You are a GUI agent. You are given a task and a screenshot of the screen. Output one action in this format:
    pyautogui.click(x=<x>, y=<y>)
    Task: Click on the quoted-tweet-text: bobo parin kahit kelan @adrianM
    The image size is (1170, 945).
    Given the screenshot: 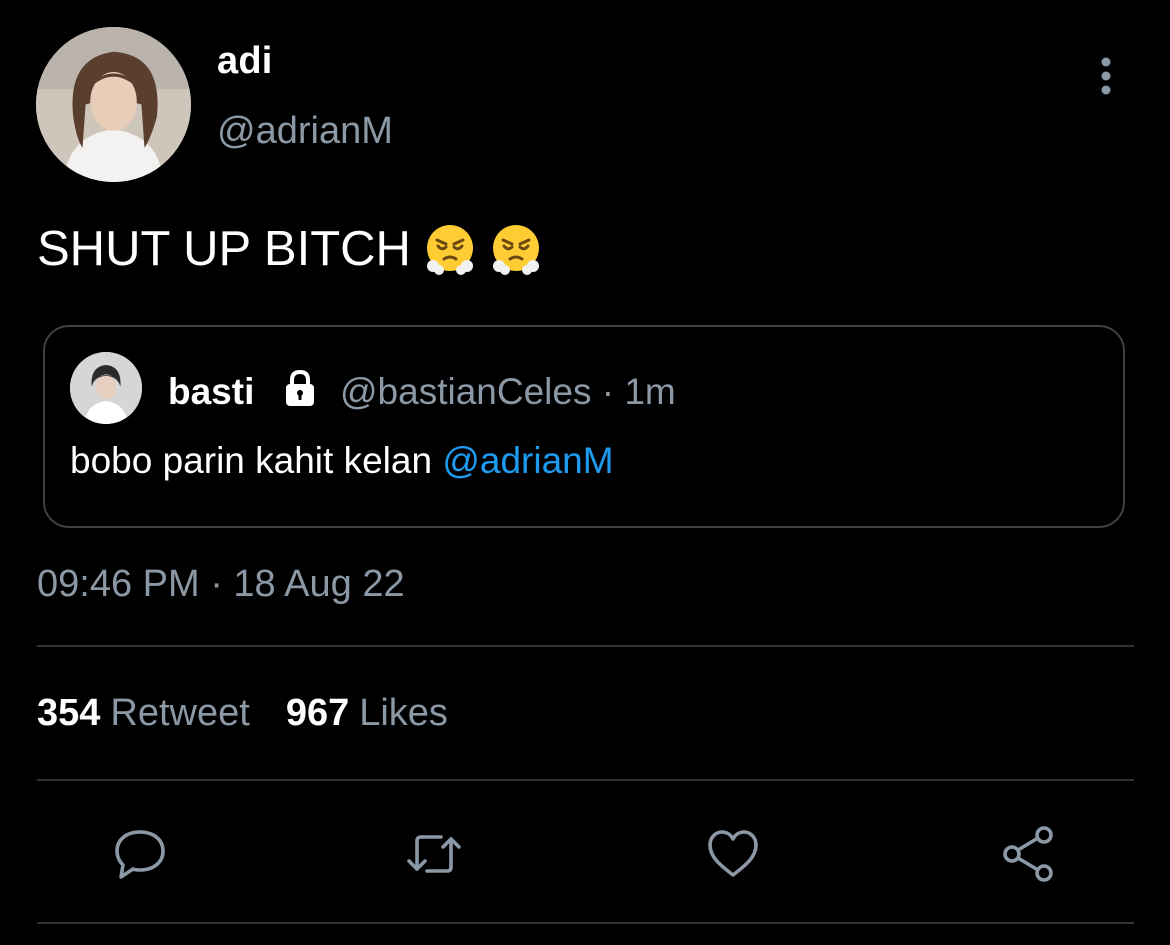 What is the action you would take?
    pyautogui.click(x=342, y=461)
    